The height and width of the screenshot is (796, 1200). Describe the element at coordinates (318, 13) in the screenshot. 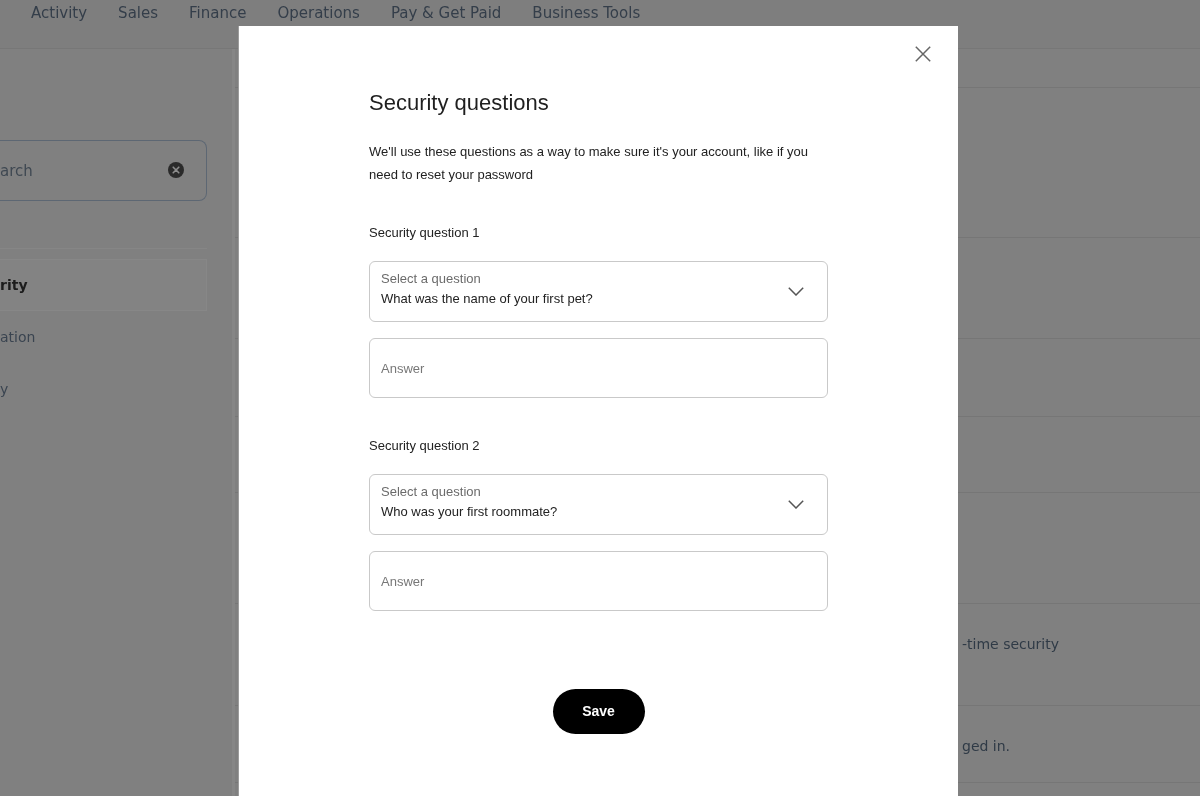

I see `nav-link: Operations` at that location.